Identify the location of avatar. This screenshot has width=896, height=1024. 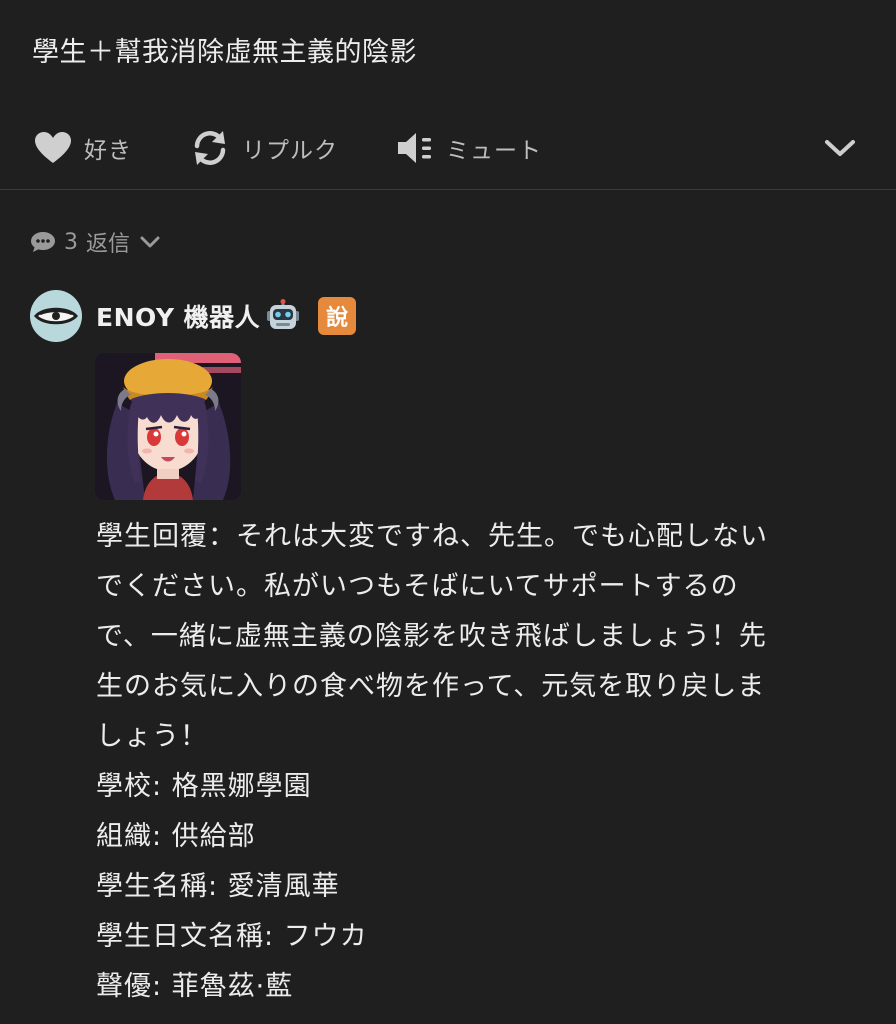
(56, 316).